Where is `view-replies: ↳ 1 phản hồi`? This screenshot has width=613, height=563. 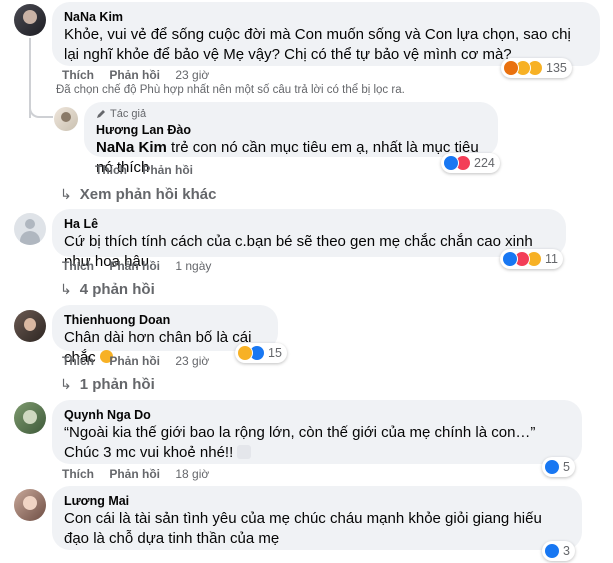 view-replies: ↳ 1 phản hồi is located at coordinates (107, 384).